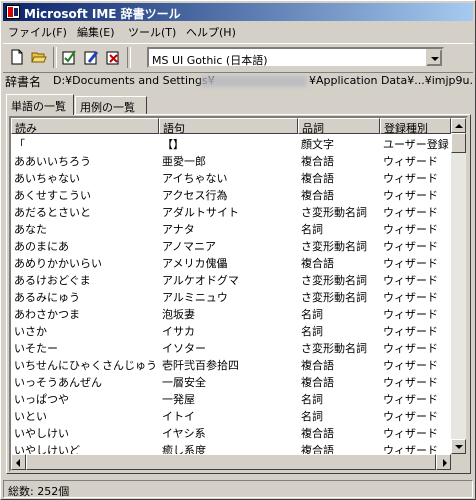 The image size is (476, 500). What do you see at coordinates (211, 32) in the screenshot?
I see `menu-help: ヘルプ(H)` at bounding box center [211, 32].